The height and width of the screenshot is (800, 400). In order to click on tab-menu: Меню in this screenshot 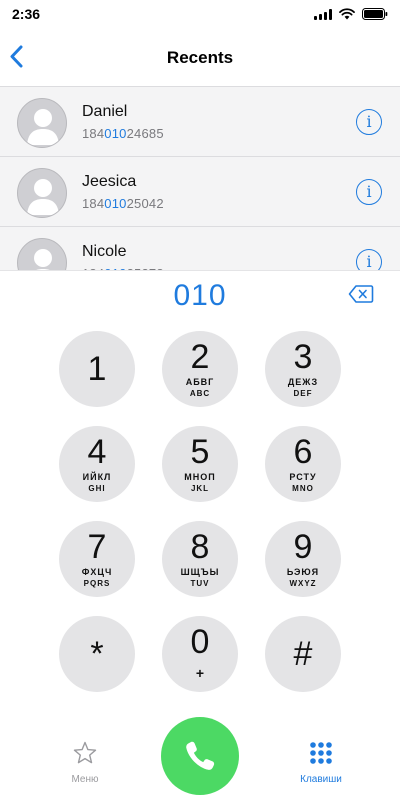, I will do `click(85, 762)`.